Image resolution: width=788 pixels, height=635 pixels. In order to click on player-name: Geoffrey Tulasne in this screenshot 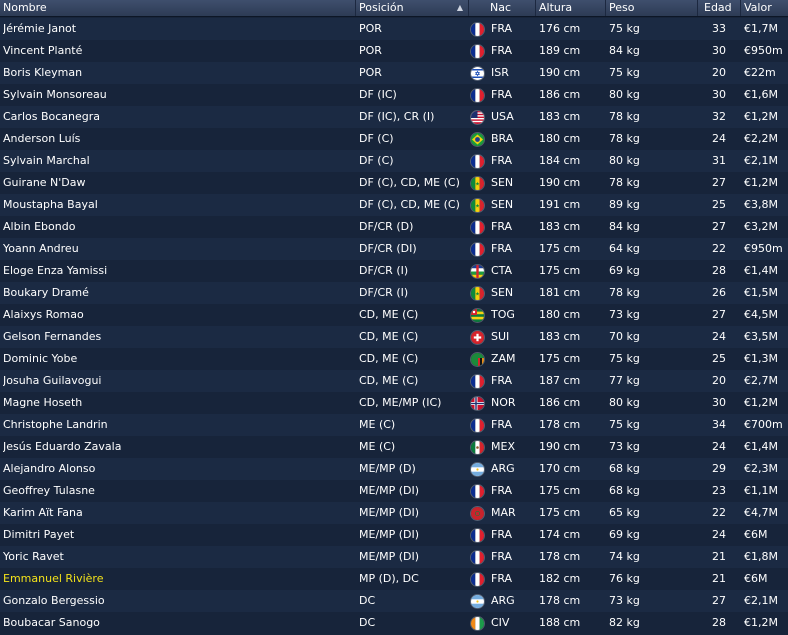, I will do `click(178, 491)`.